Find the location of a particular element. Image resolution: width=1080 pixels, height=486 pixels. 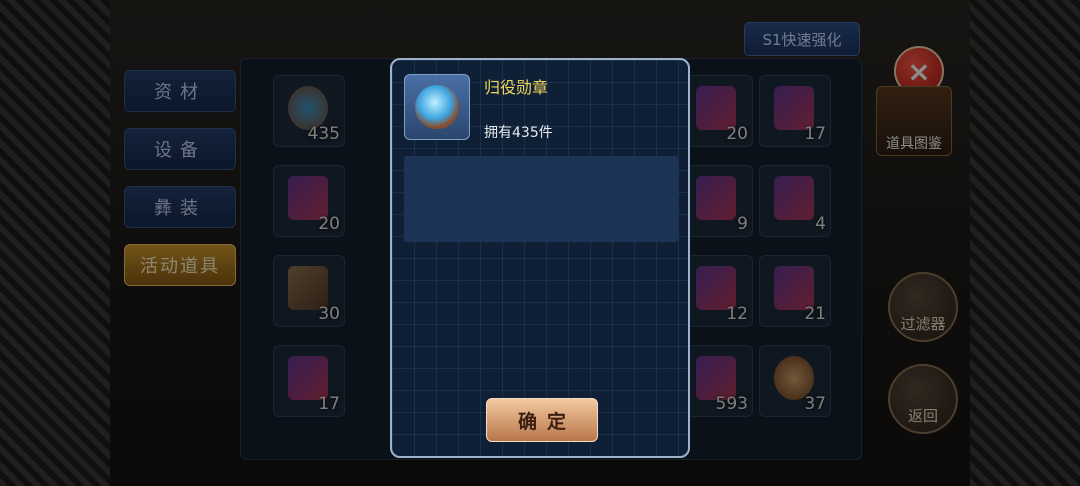

item-icon-frame is located at coordinates (437, 107).